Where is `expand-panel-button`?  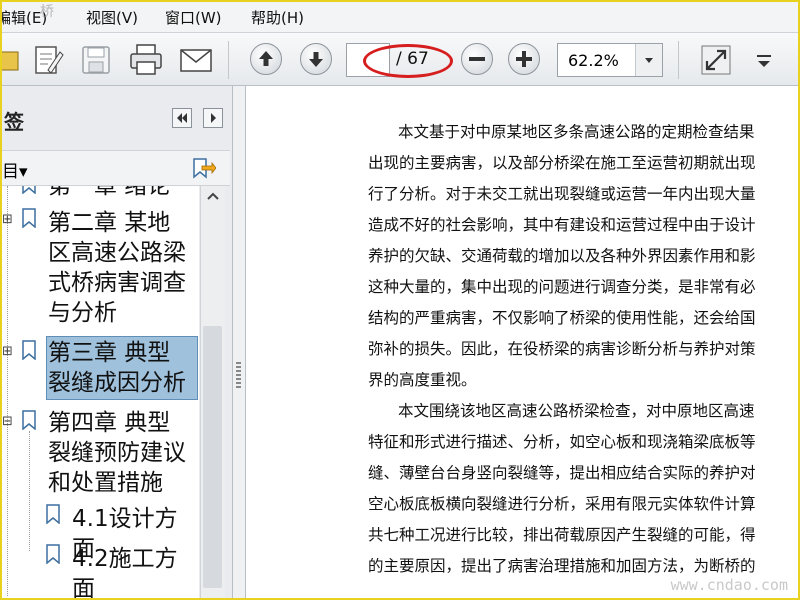
expand-panel-button is located at coordinates (213, 118).